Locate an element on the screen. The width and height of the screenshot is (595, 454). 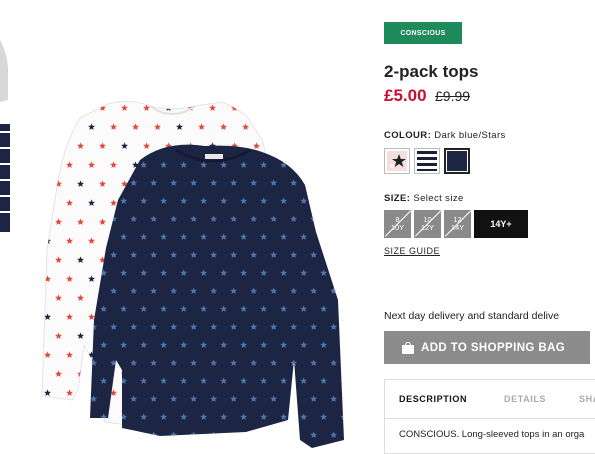
size-option-10-12y: 10 12Y is located at coordinates (427, 224).